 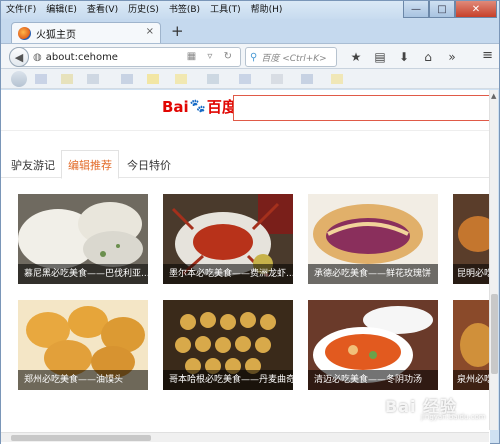 I want to click on food-card: 清迈必吃美食——冬阴功汤, so click(x=373, y=345).